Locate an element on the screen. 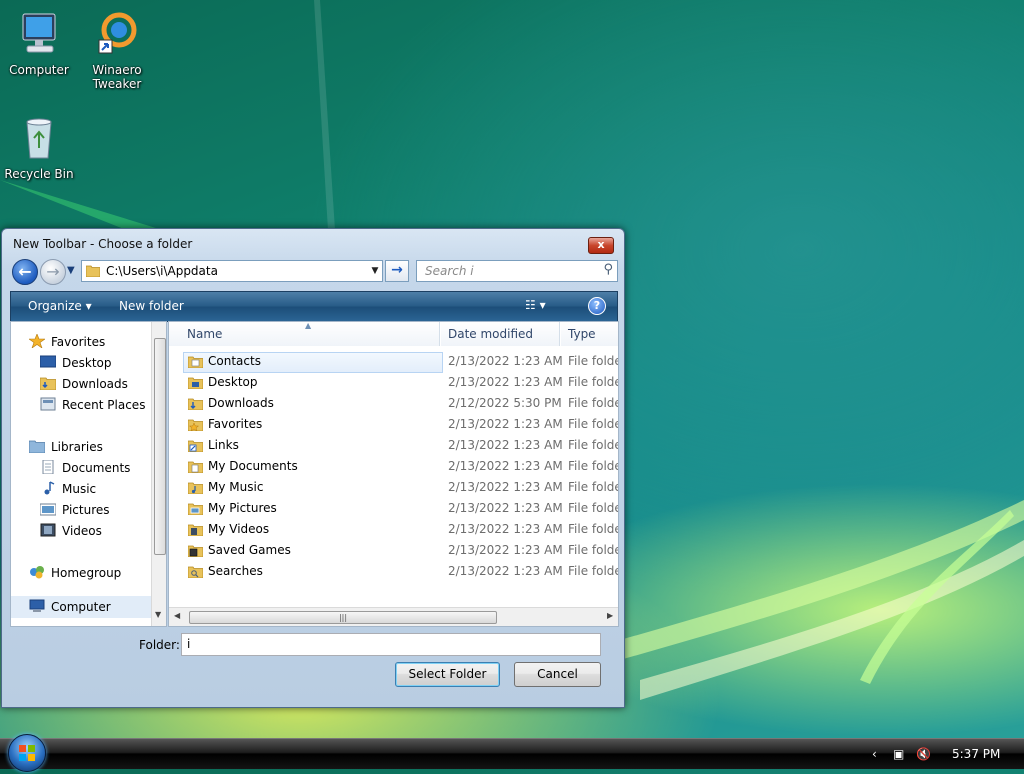  volume-muted-icon: 🔇 is located at coordinates (923, 754).